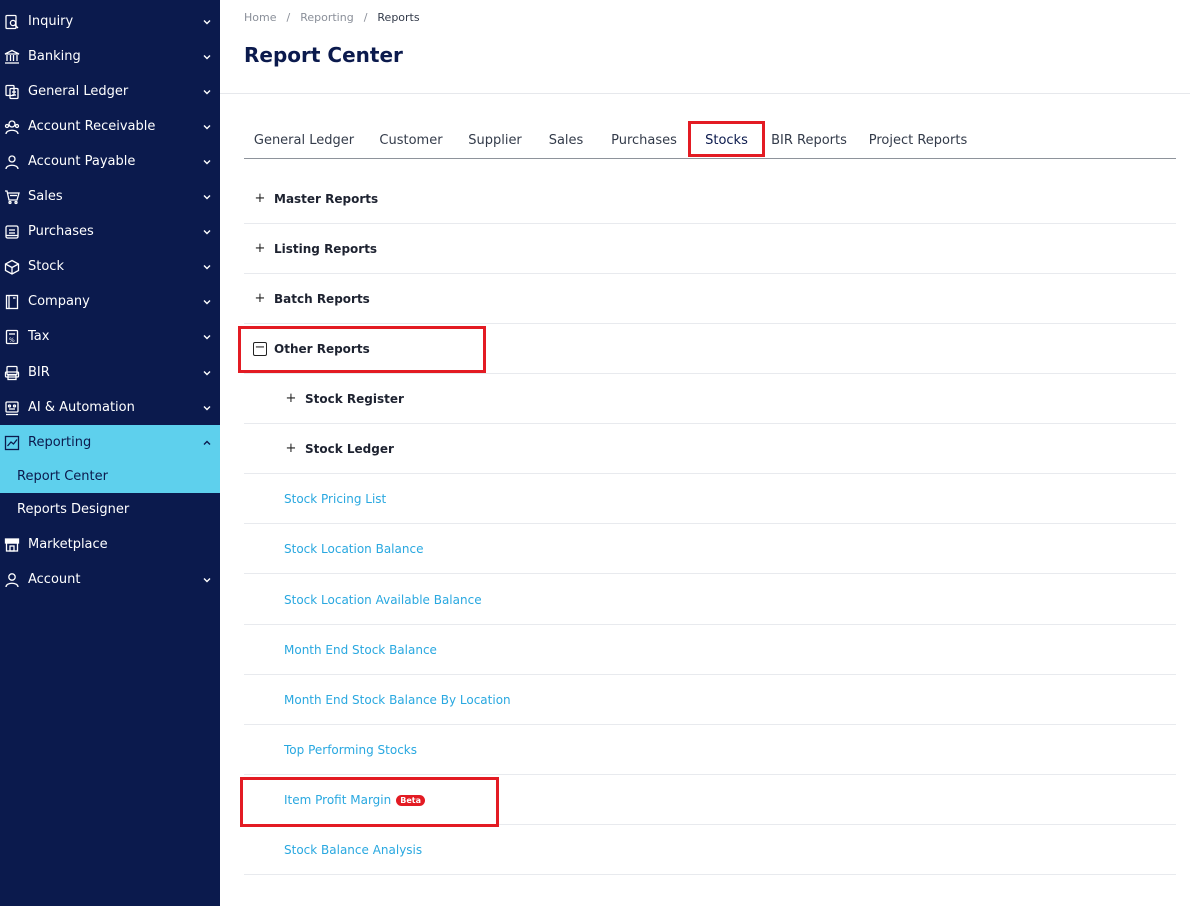 Image resolution: width=1190 pixels, height=906 pixels. What do you see at coordinates (809, 140) in the screenshot?
I see `tab-bir-reports: BIR Reports` at bounding box center [809, 140].